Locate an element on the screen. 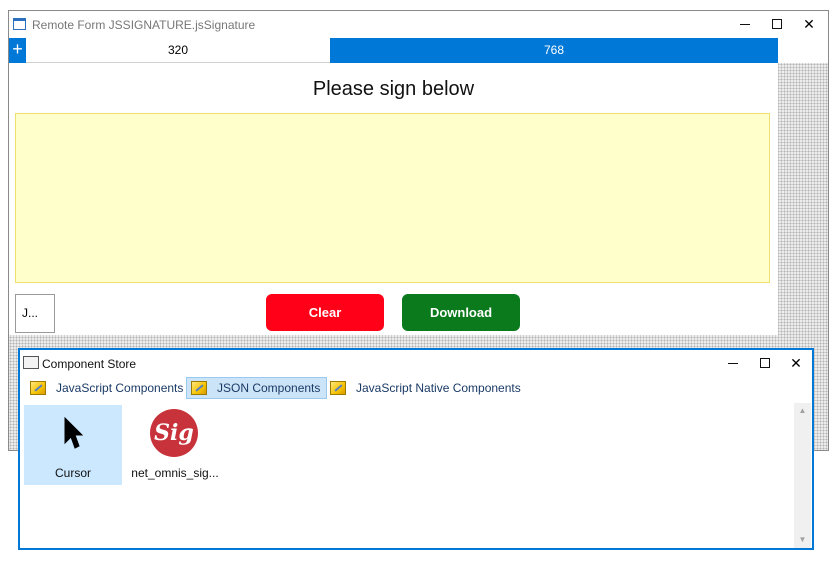  tab-label: JSON Components is located at coordinates (269, 388).